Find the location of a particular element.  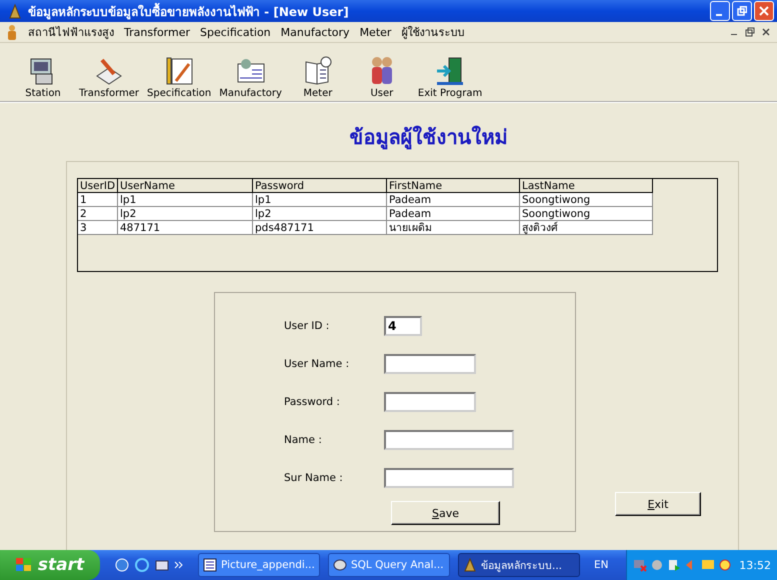

minimize-icon is located at coordinates (719, 15).